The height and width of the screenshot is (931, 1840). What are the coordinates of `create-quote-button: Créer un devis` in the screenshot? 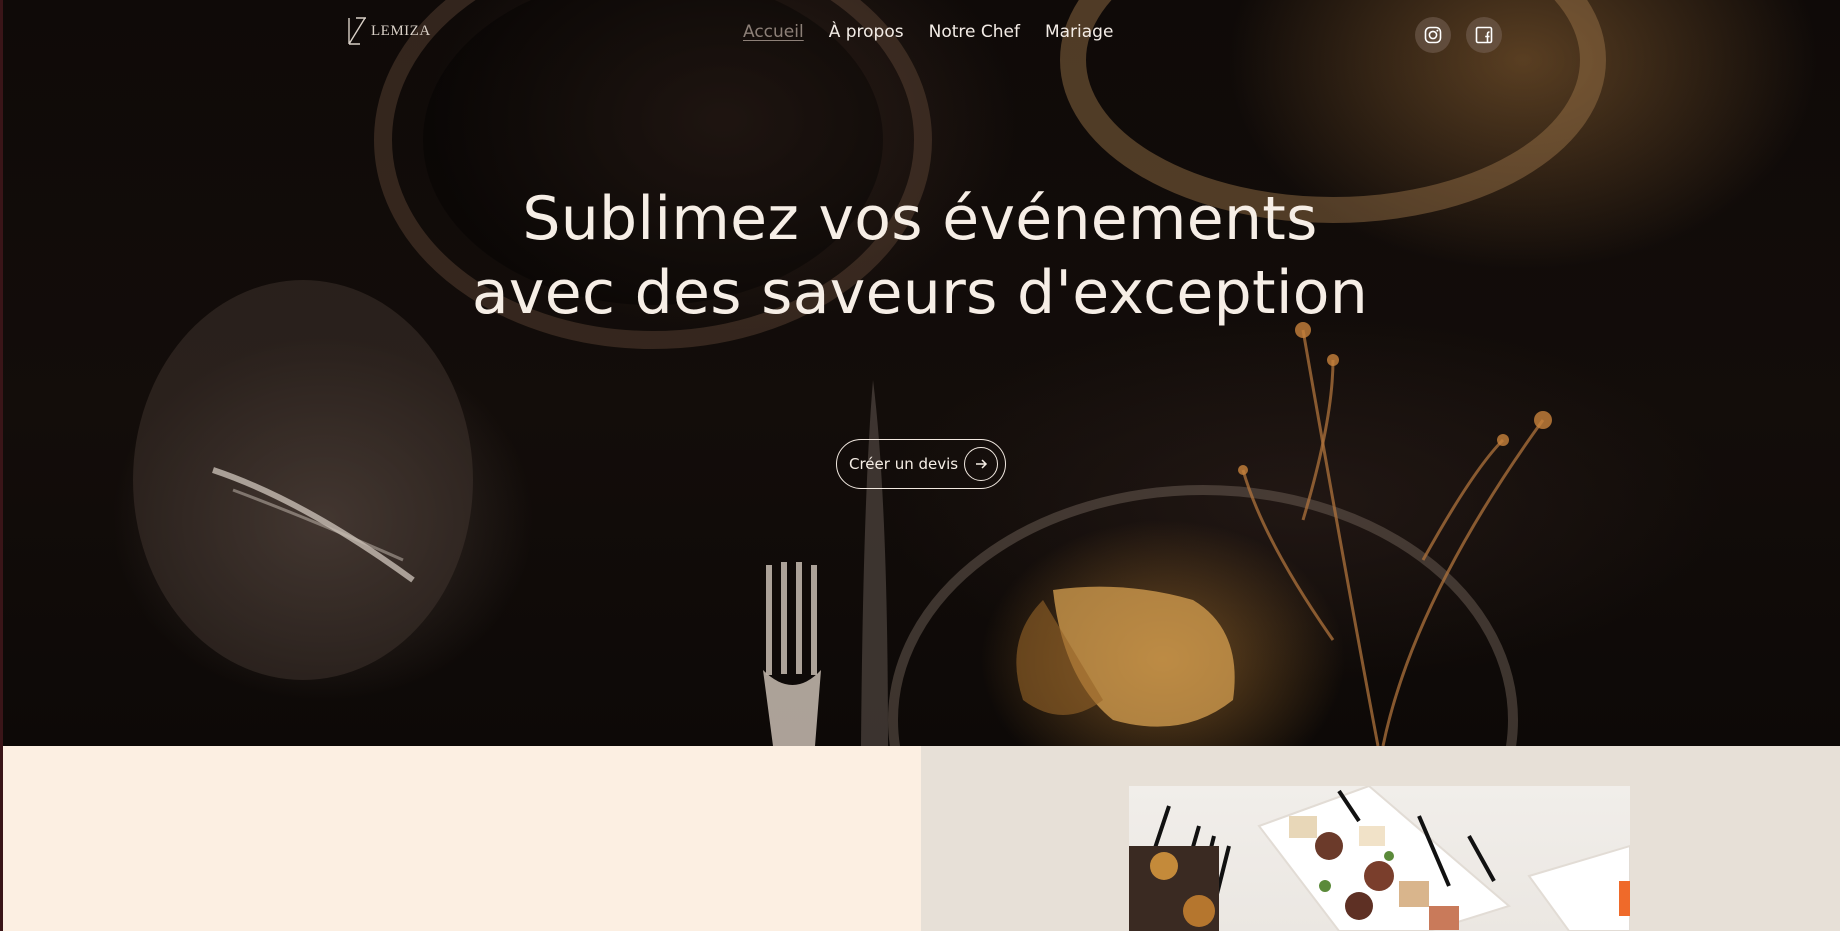 It's located at (921, 464).